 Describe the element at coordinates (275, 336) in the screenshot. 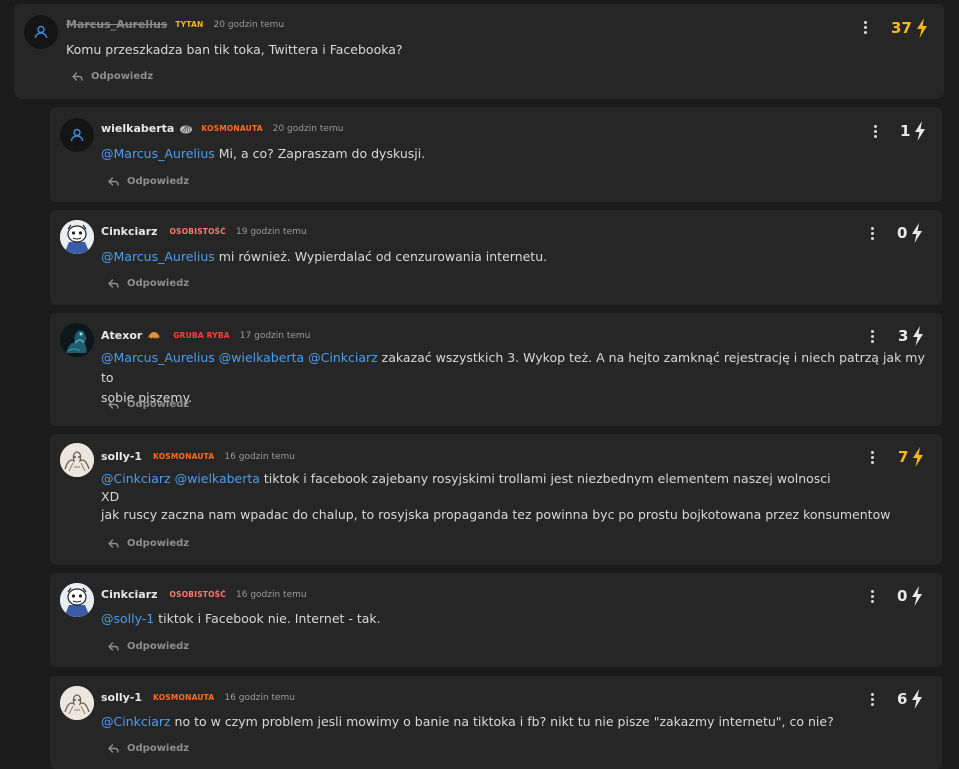

I see `timestamp: 17 godzin temu` at that location.